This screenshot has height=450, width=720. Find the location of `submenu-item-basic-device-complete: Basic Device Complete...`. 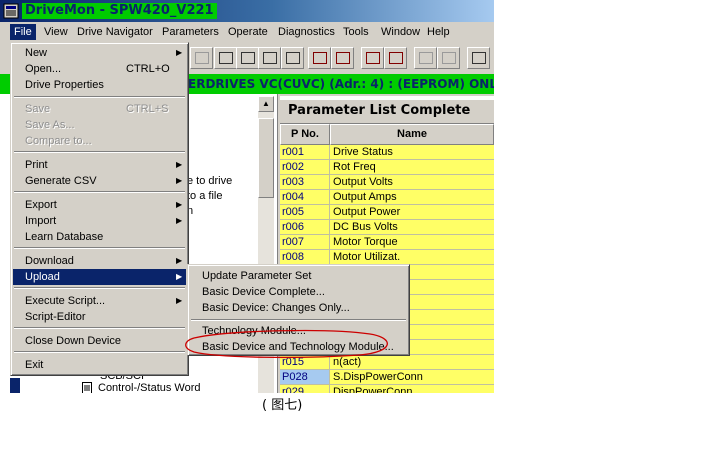

submenu-item-basic-device-complete: Basic Device Complete... is located at coordinates (298, 292).